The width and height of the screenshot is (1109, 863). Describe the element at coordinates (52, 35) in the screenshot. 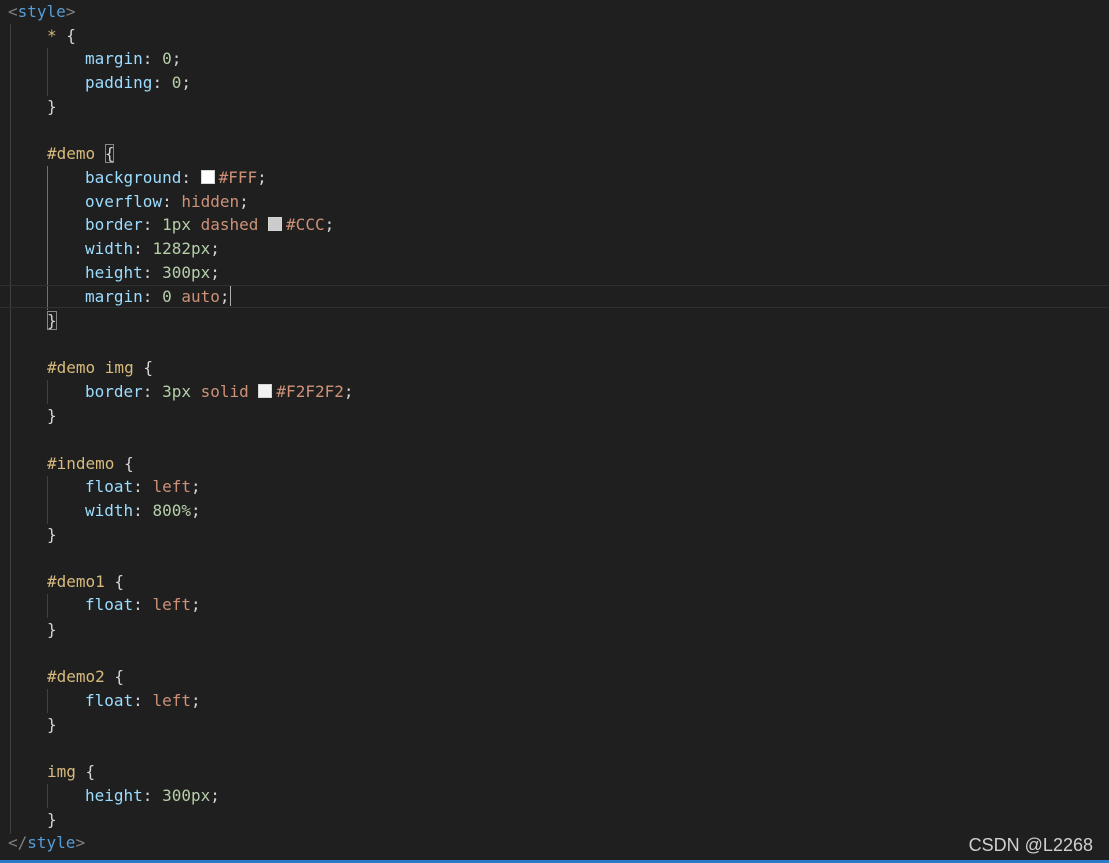

I see `css-selector: *` at that location.